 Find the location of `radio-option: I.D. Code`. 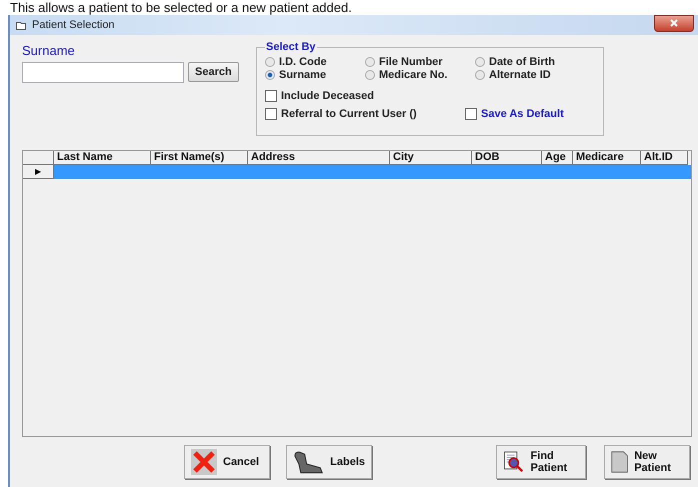

radio-option: I.D. Code is located at coordinates (315, 61).